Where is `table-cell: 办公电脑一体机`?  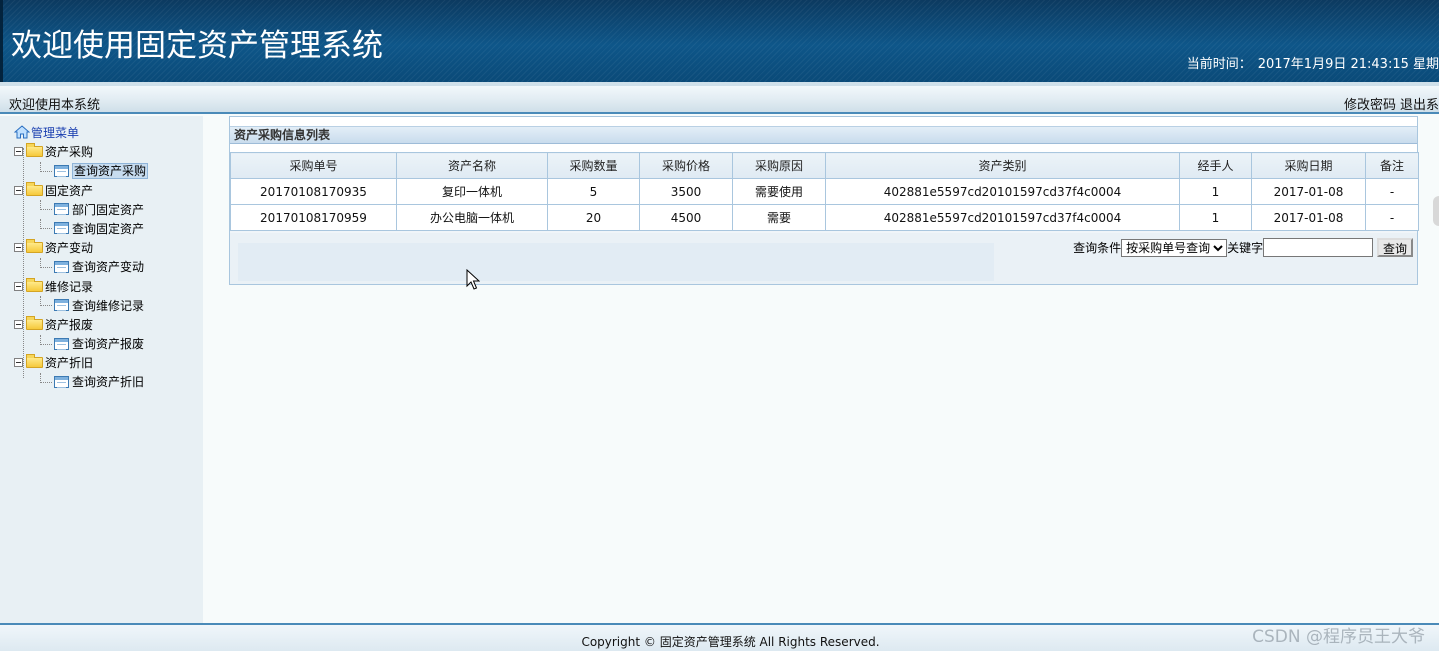
table-cell: 办公电脑一体机 is located at coordinates (472, 217).